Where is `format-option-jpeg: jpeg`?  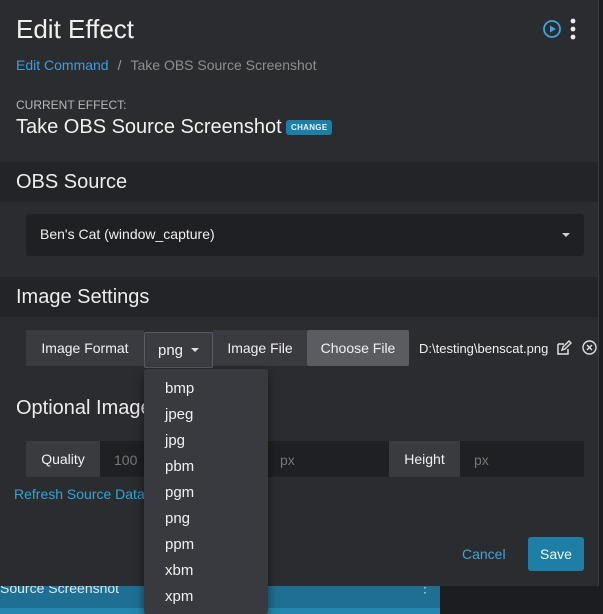
format-option-jpeg: jpeg is located at coordinates (179, 414).